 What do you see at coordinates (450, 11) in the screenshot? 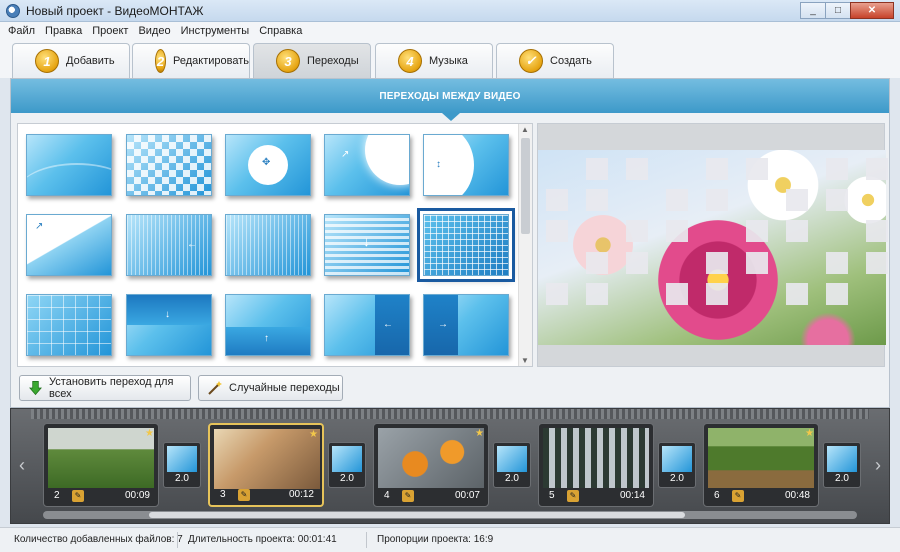
I see `title-bar: Новый проект - ВидеоМОНТАЖ _ □ ✕` at bounding box center [450, 11].